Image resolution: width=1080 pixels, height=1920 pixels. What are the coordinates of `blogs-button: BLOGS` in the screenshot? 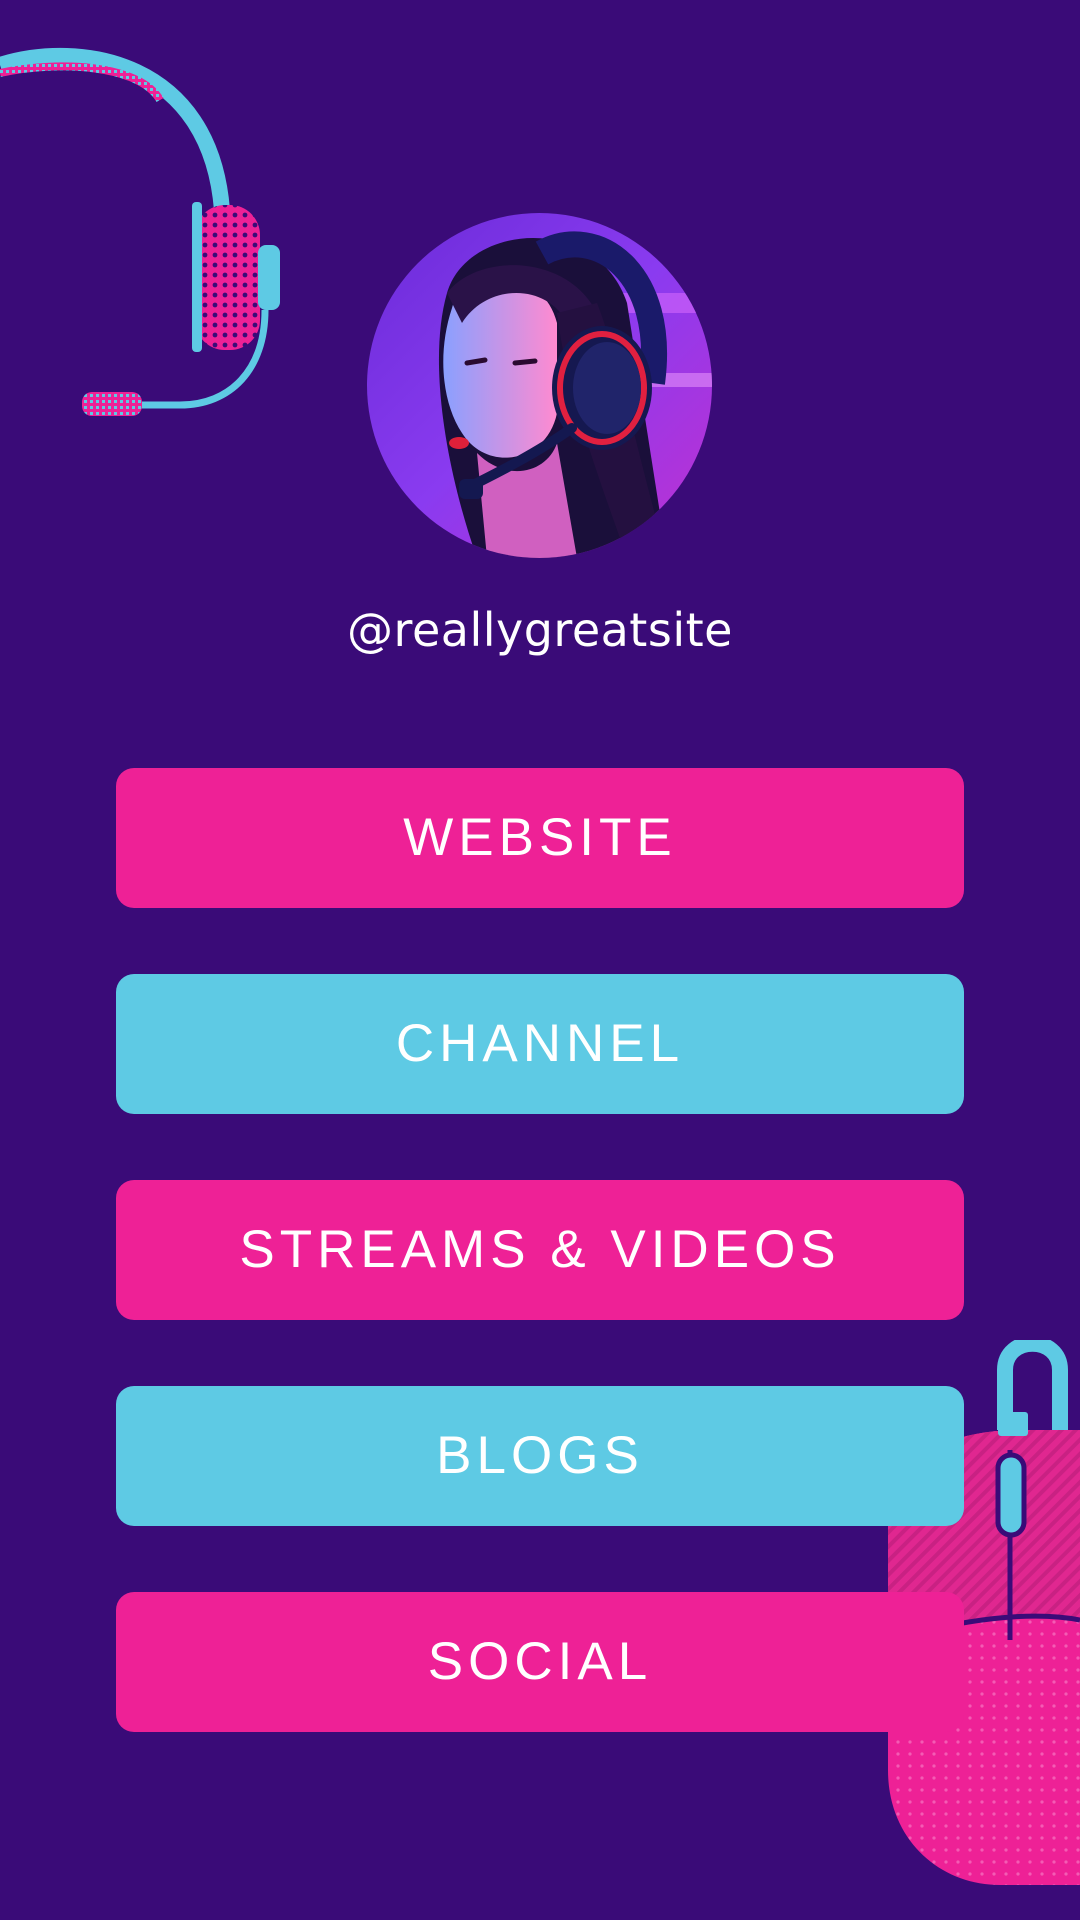 It's located at (540, 1456).